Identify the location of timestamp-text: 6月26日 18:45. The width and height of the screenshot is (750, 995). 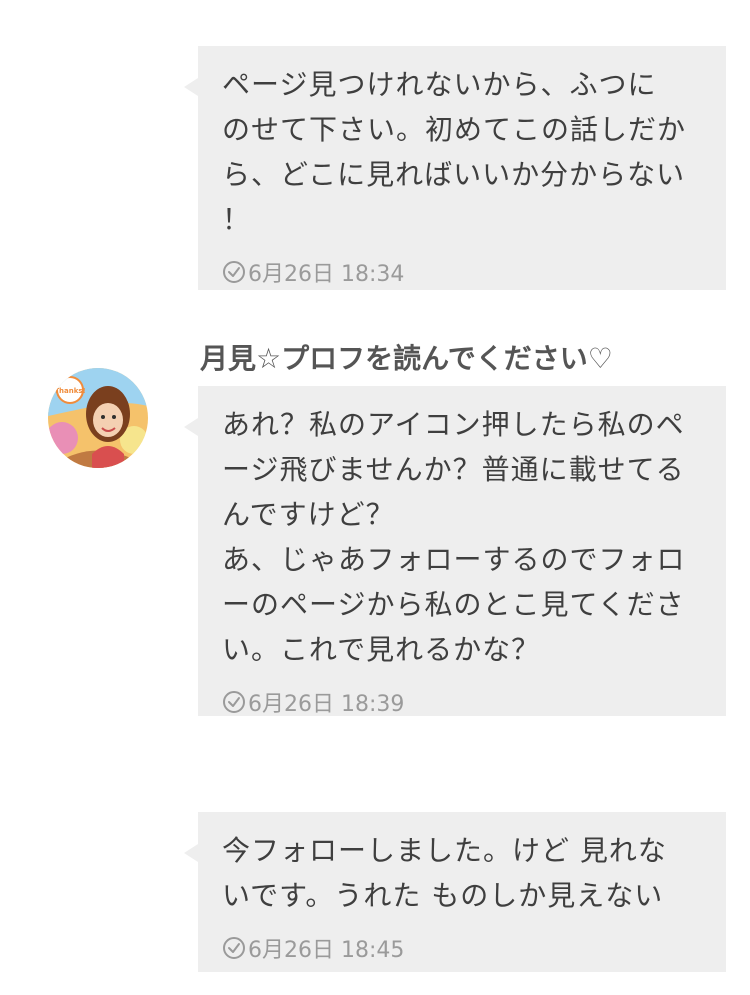
(326, 950).